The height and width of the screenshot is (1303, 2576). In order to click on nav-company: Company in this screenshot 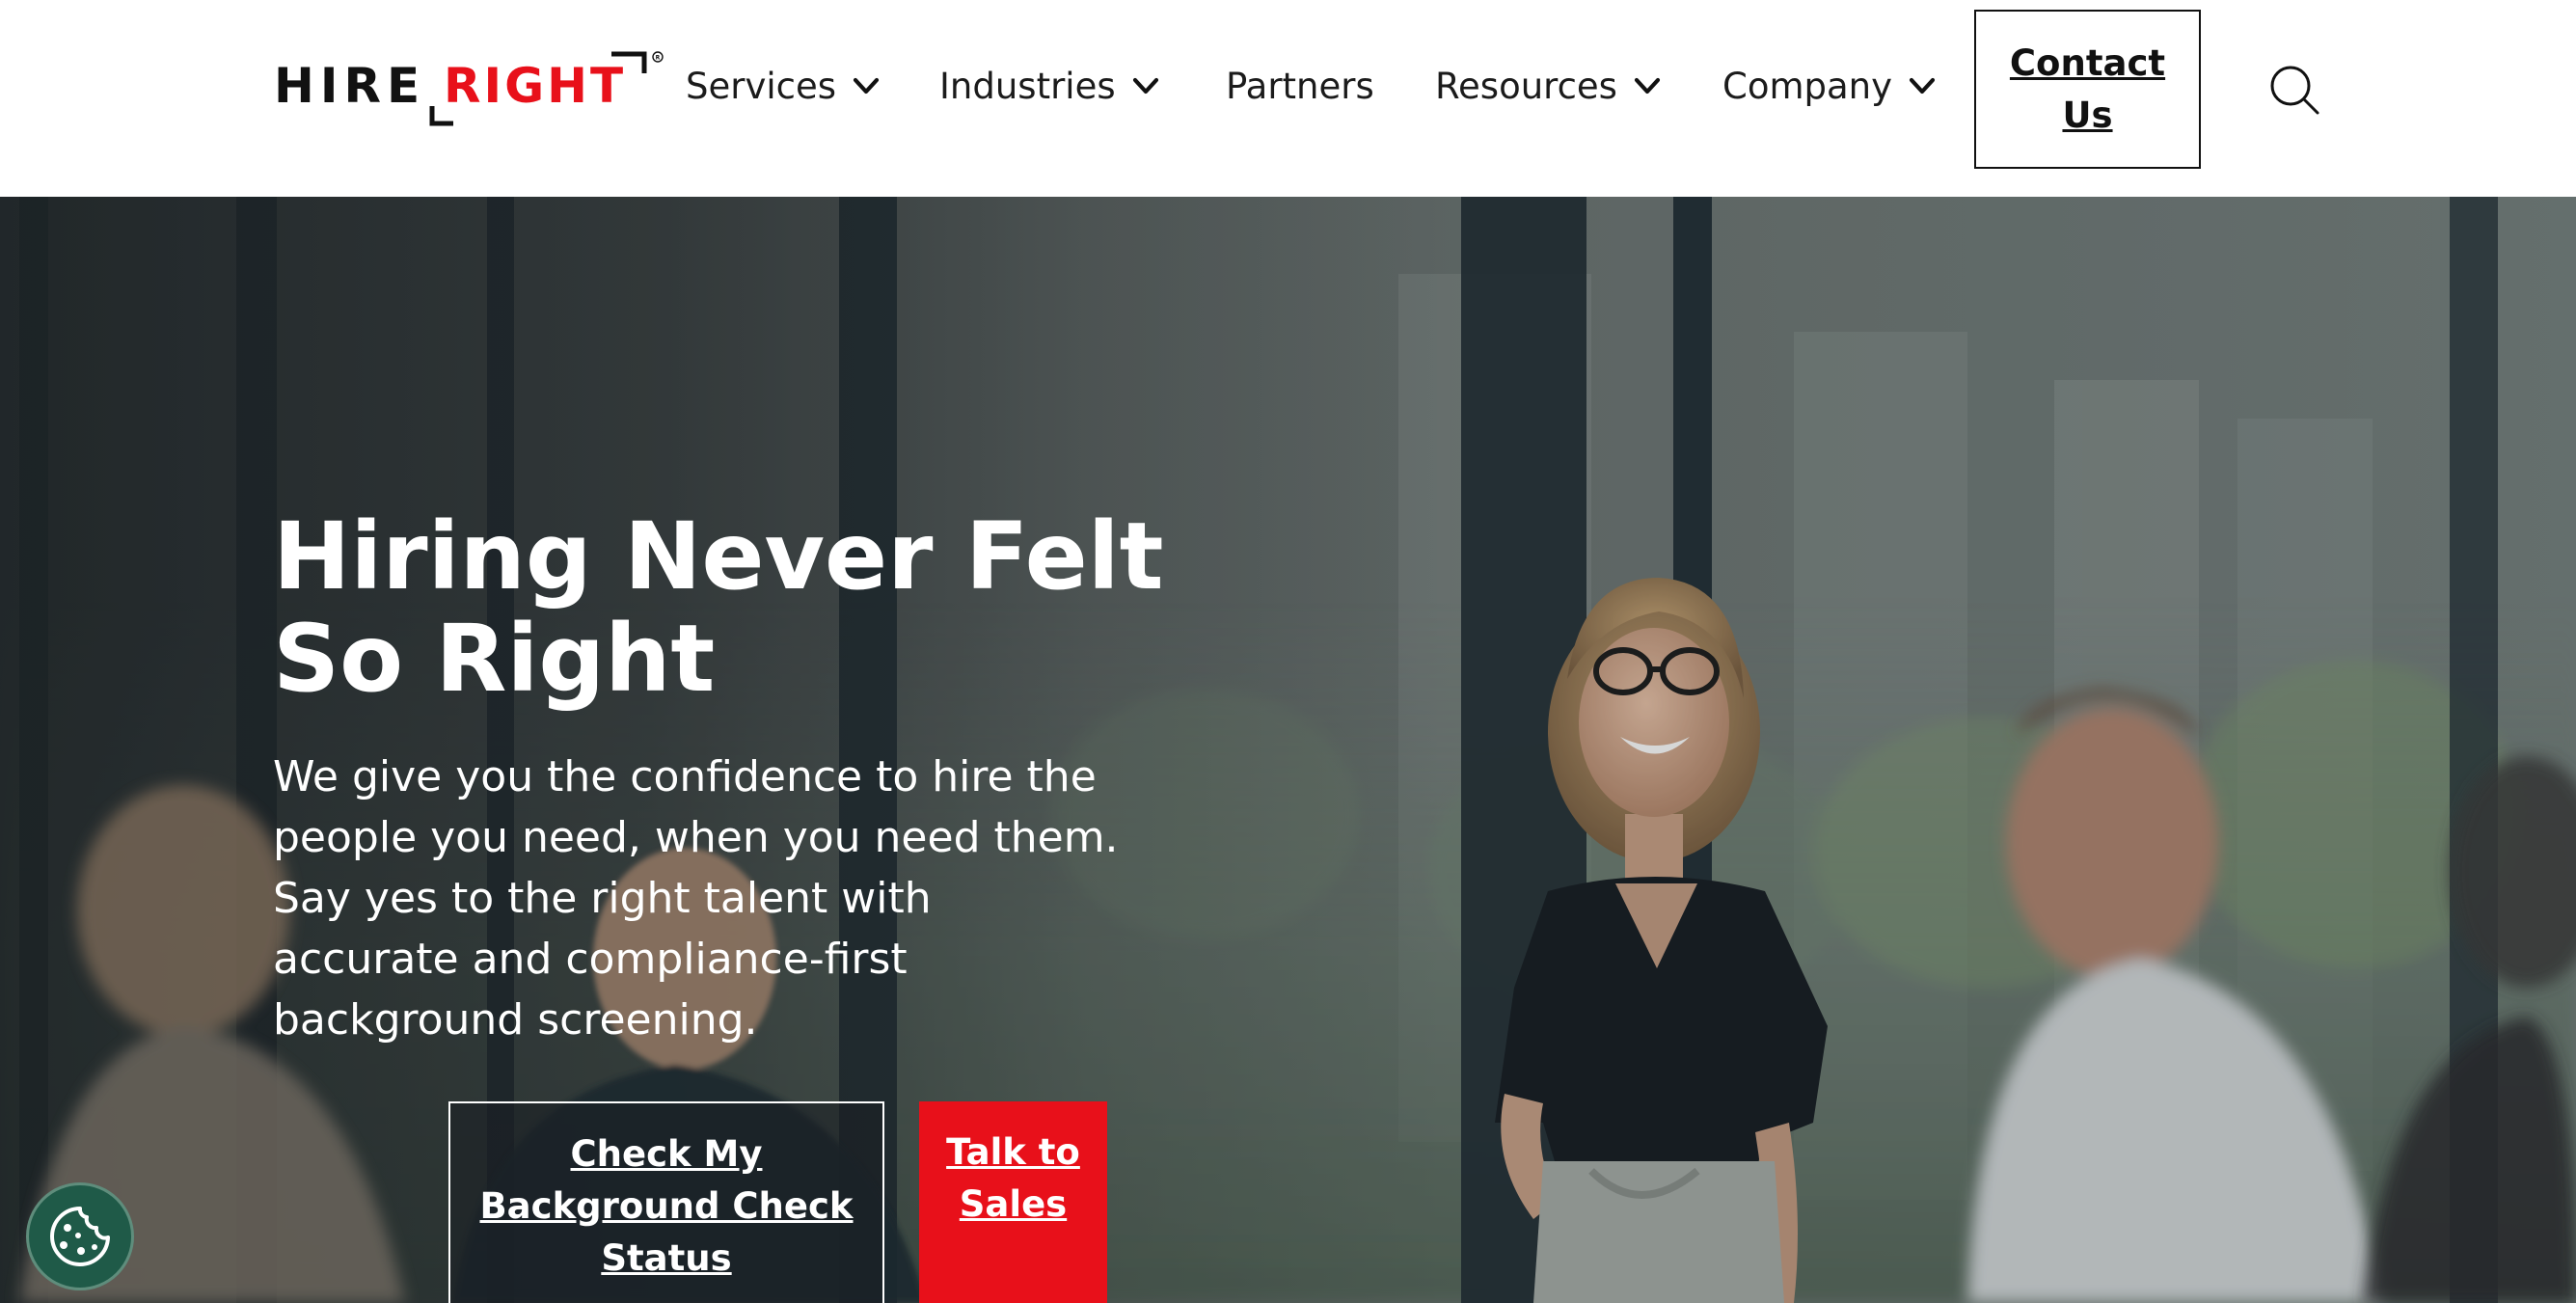, I will do `click(1830, 86)`.